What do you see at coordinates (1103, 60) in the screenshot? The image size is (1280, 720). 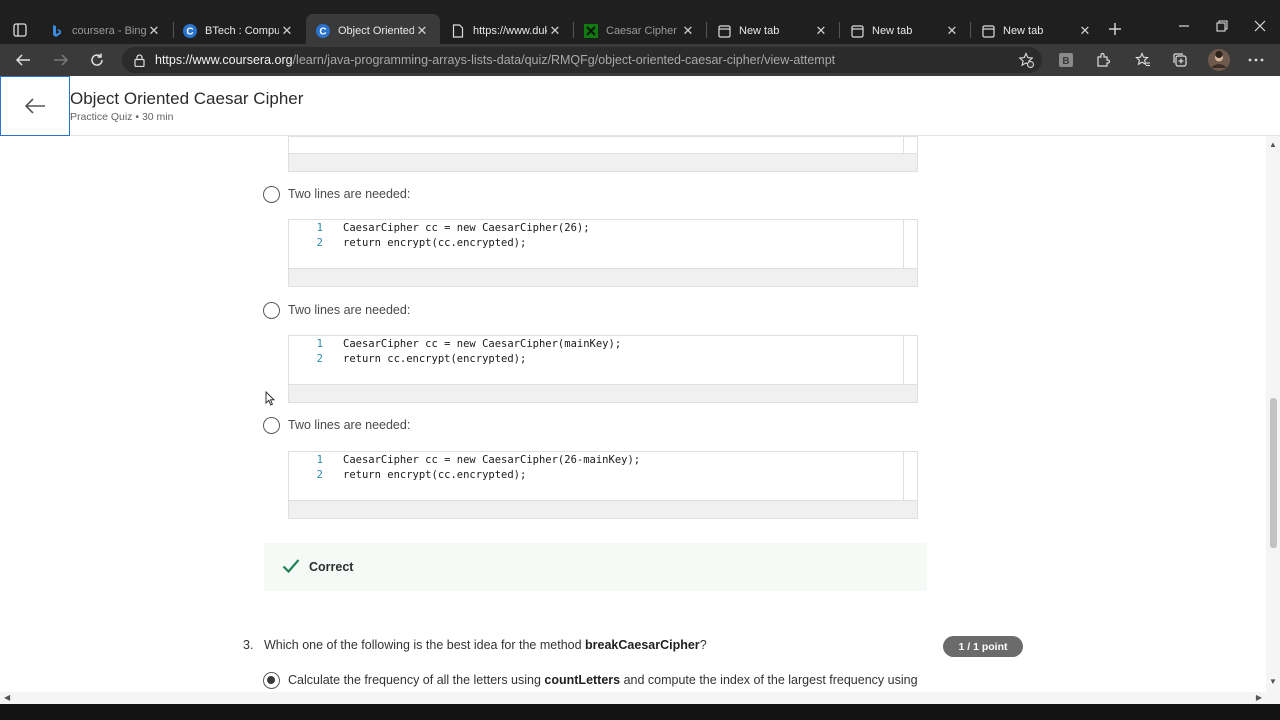 I see `extensions-icon` at bounding box center [1103, 60].